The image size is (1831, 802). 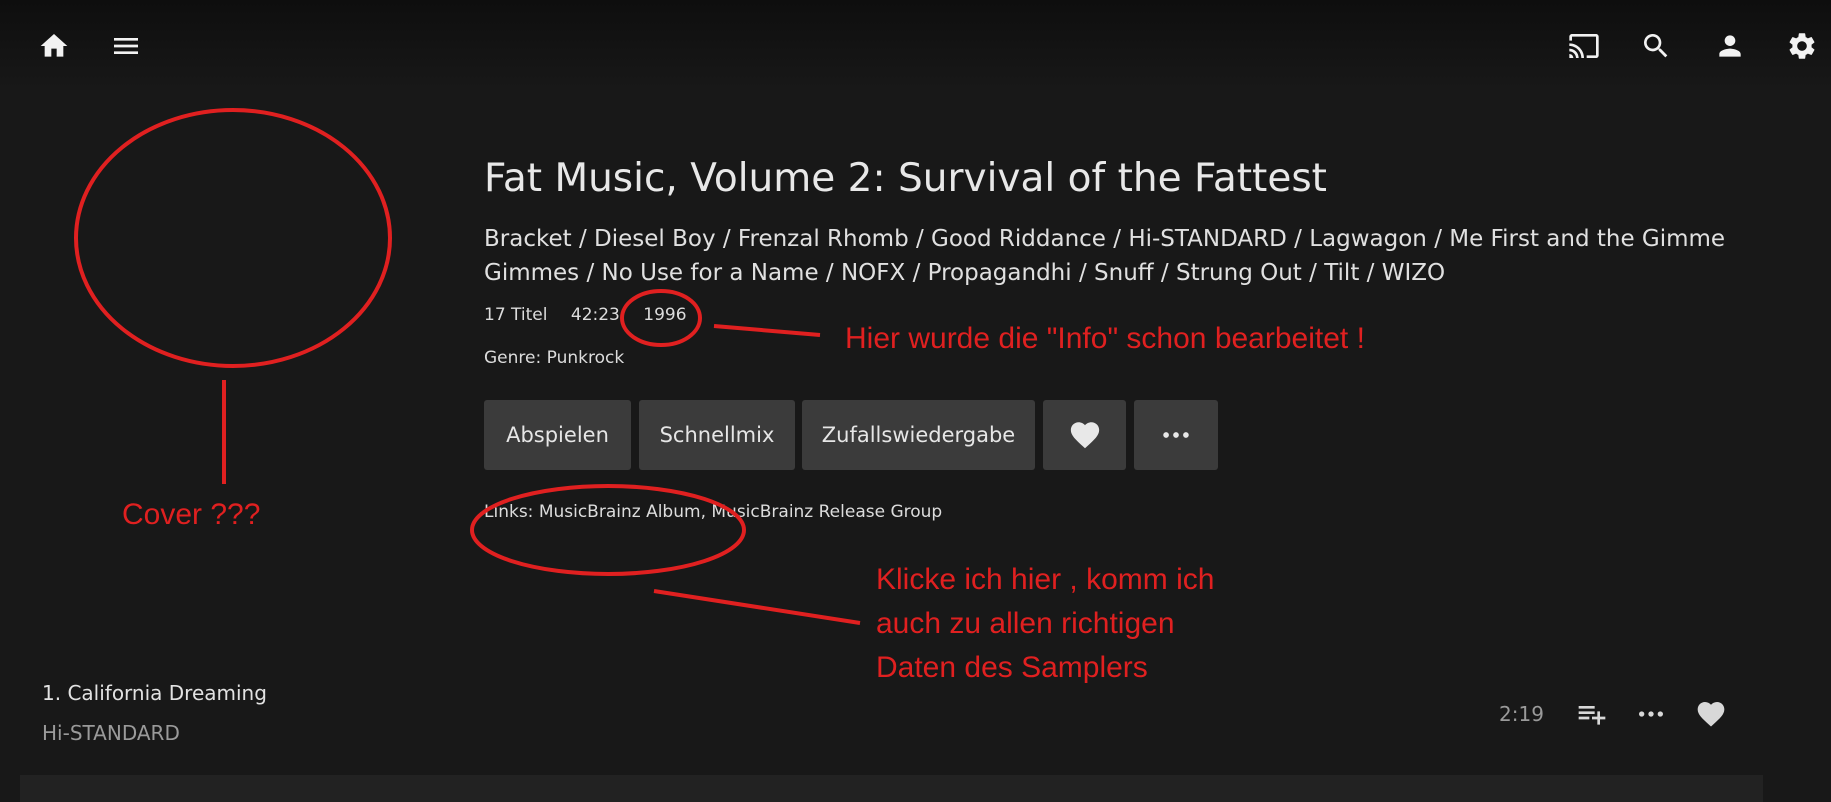 I want to click on more-button, so click(x=1176, y=435).